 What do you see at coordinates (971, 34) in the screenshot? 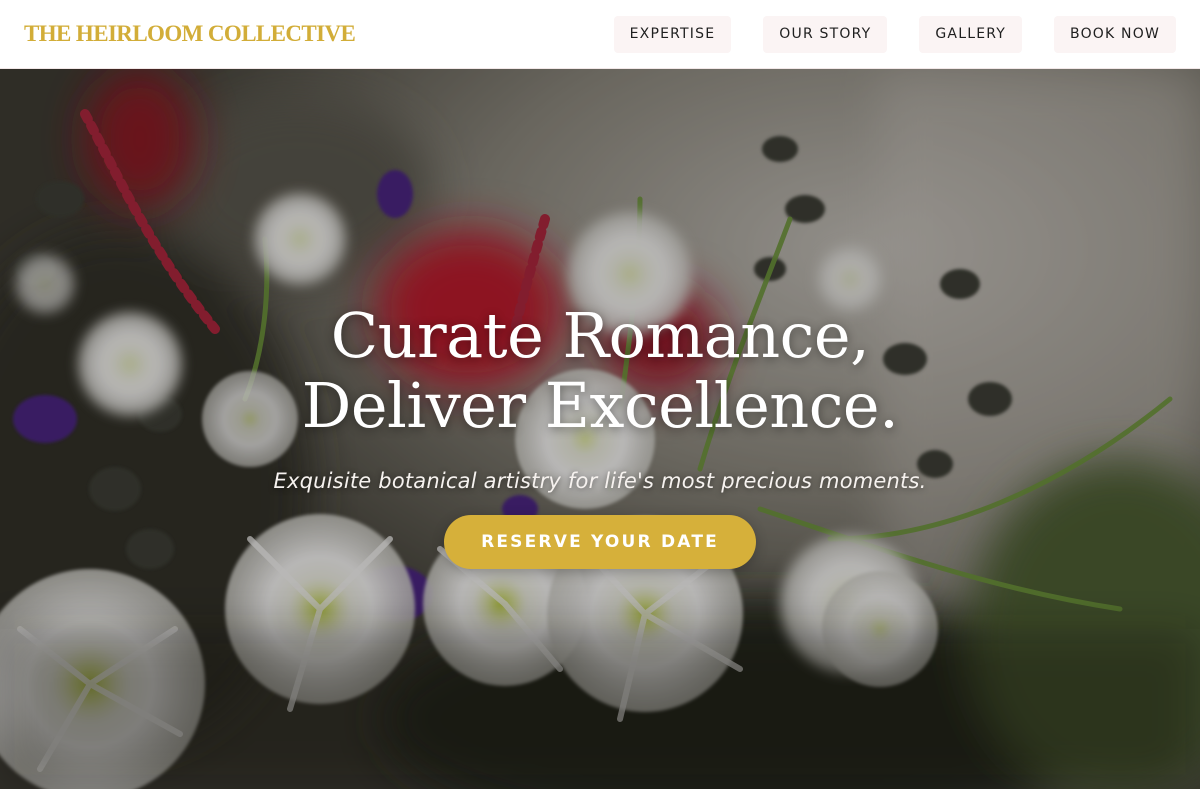
I see `nav-link-gallery: GALLERY` at bounding box center [971, 34].